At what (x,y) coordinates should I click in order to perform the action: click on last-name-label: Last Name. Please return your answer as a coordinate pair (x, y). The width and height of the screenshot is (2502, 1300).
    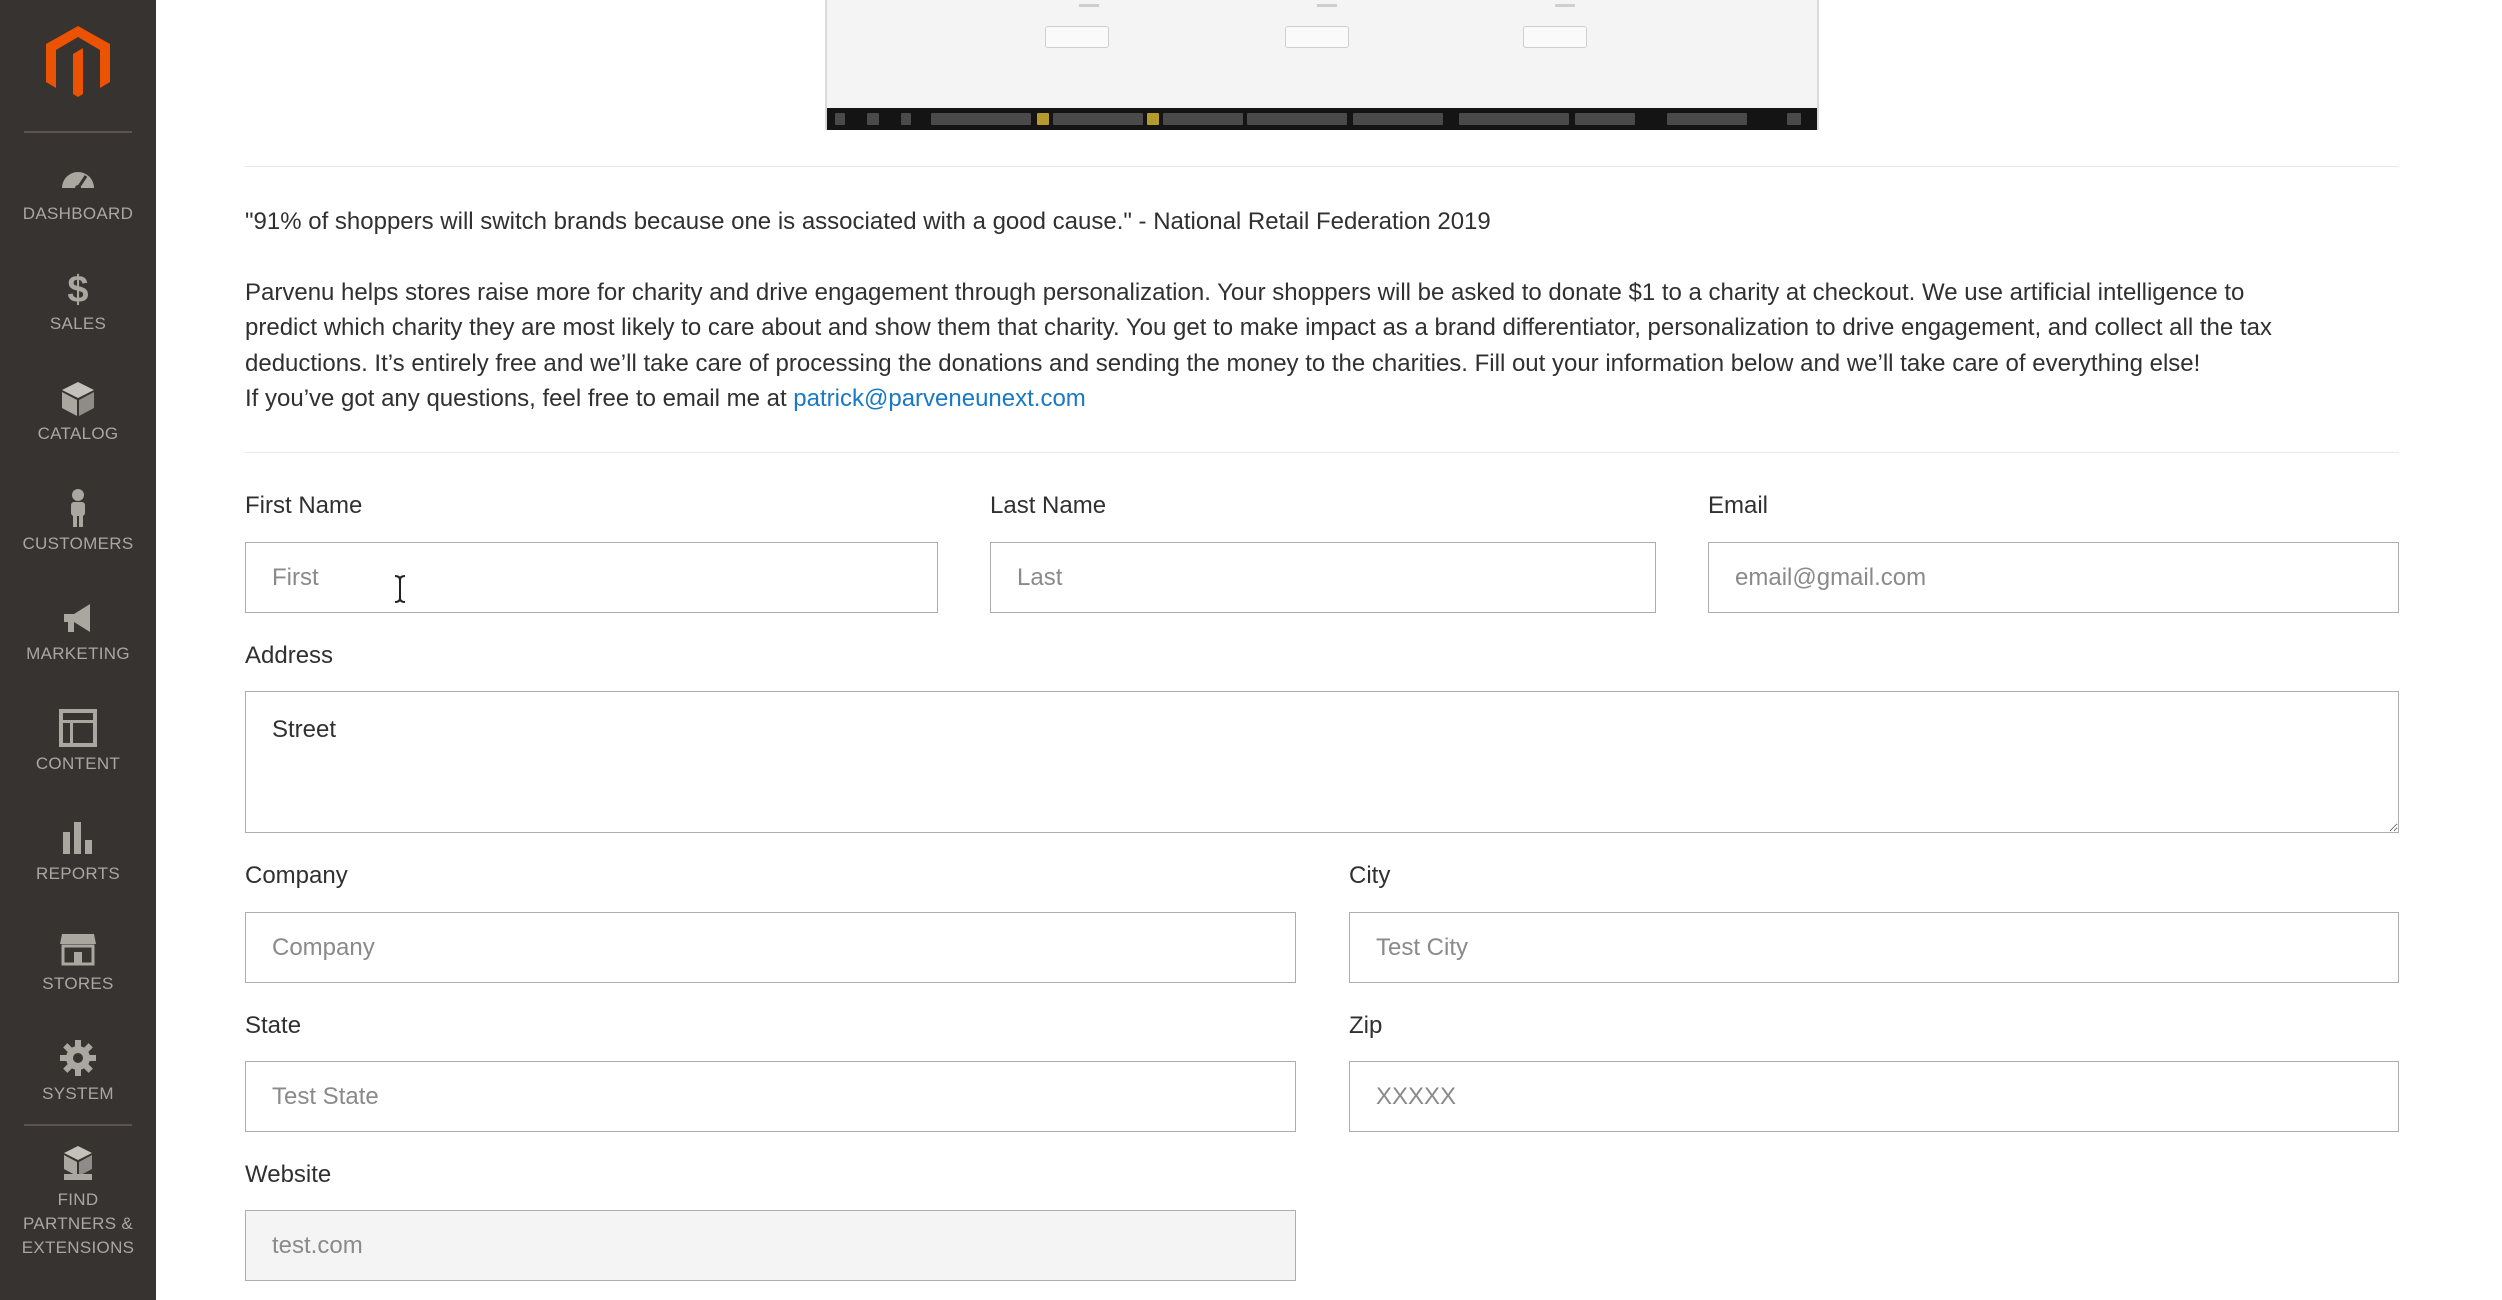
    Looking at the image, I should click on (1048, 505).